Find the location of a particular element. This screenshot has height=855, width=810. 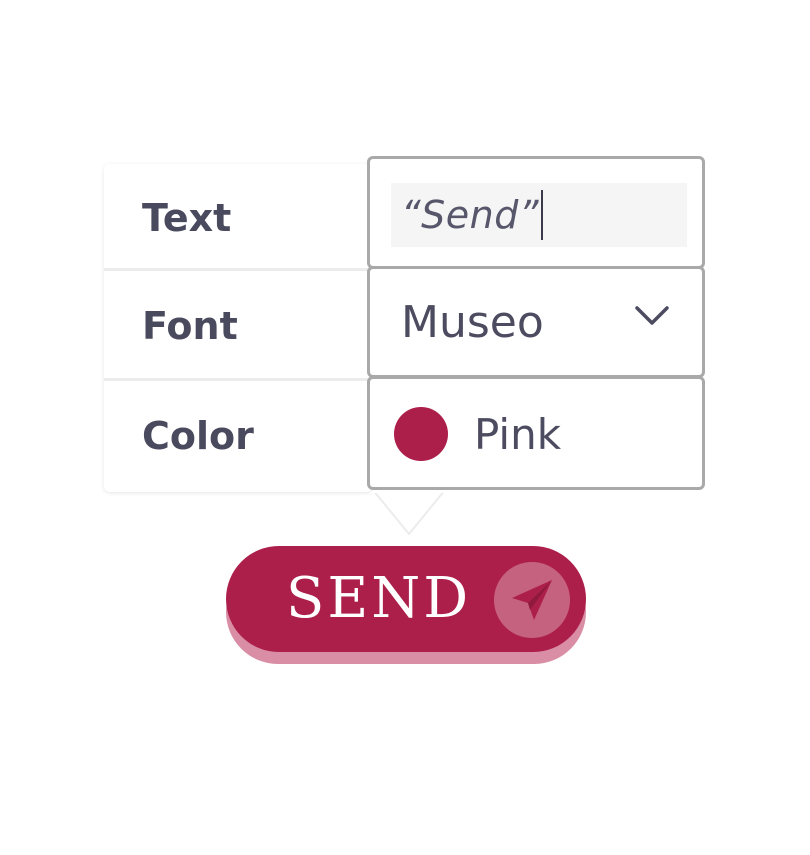

color-swatch is located at coordinates (421, 434).